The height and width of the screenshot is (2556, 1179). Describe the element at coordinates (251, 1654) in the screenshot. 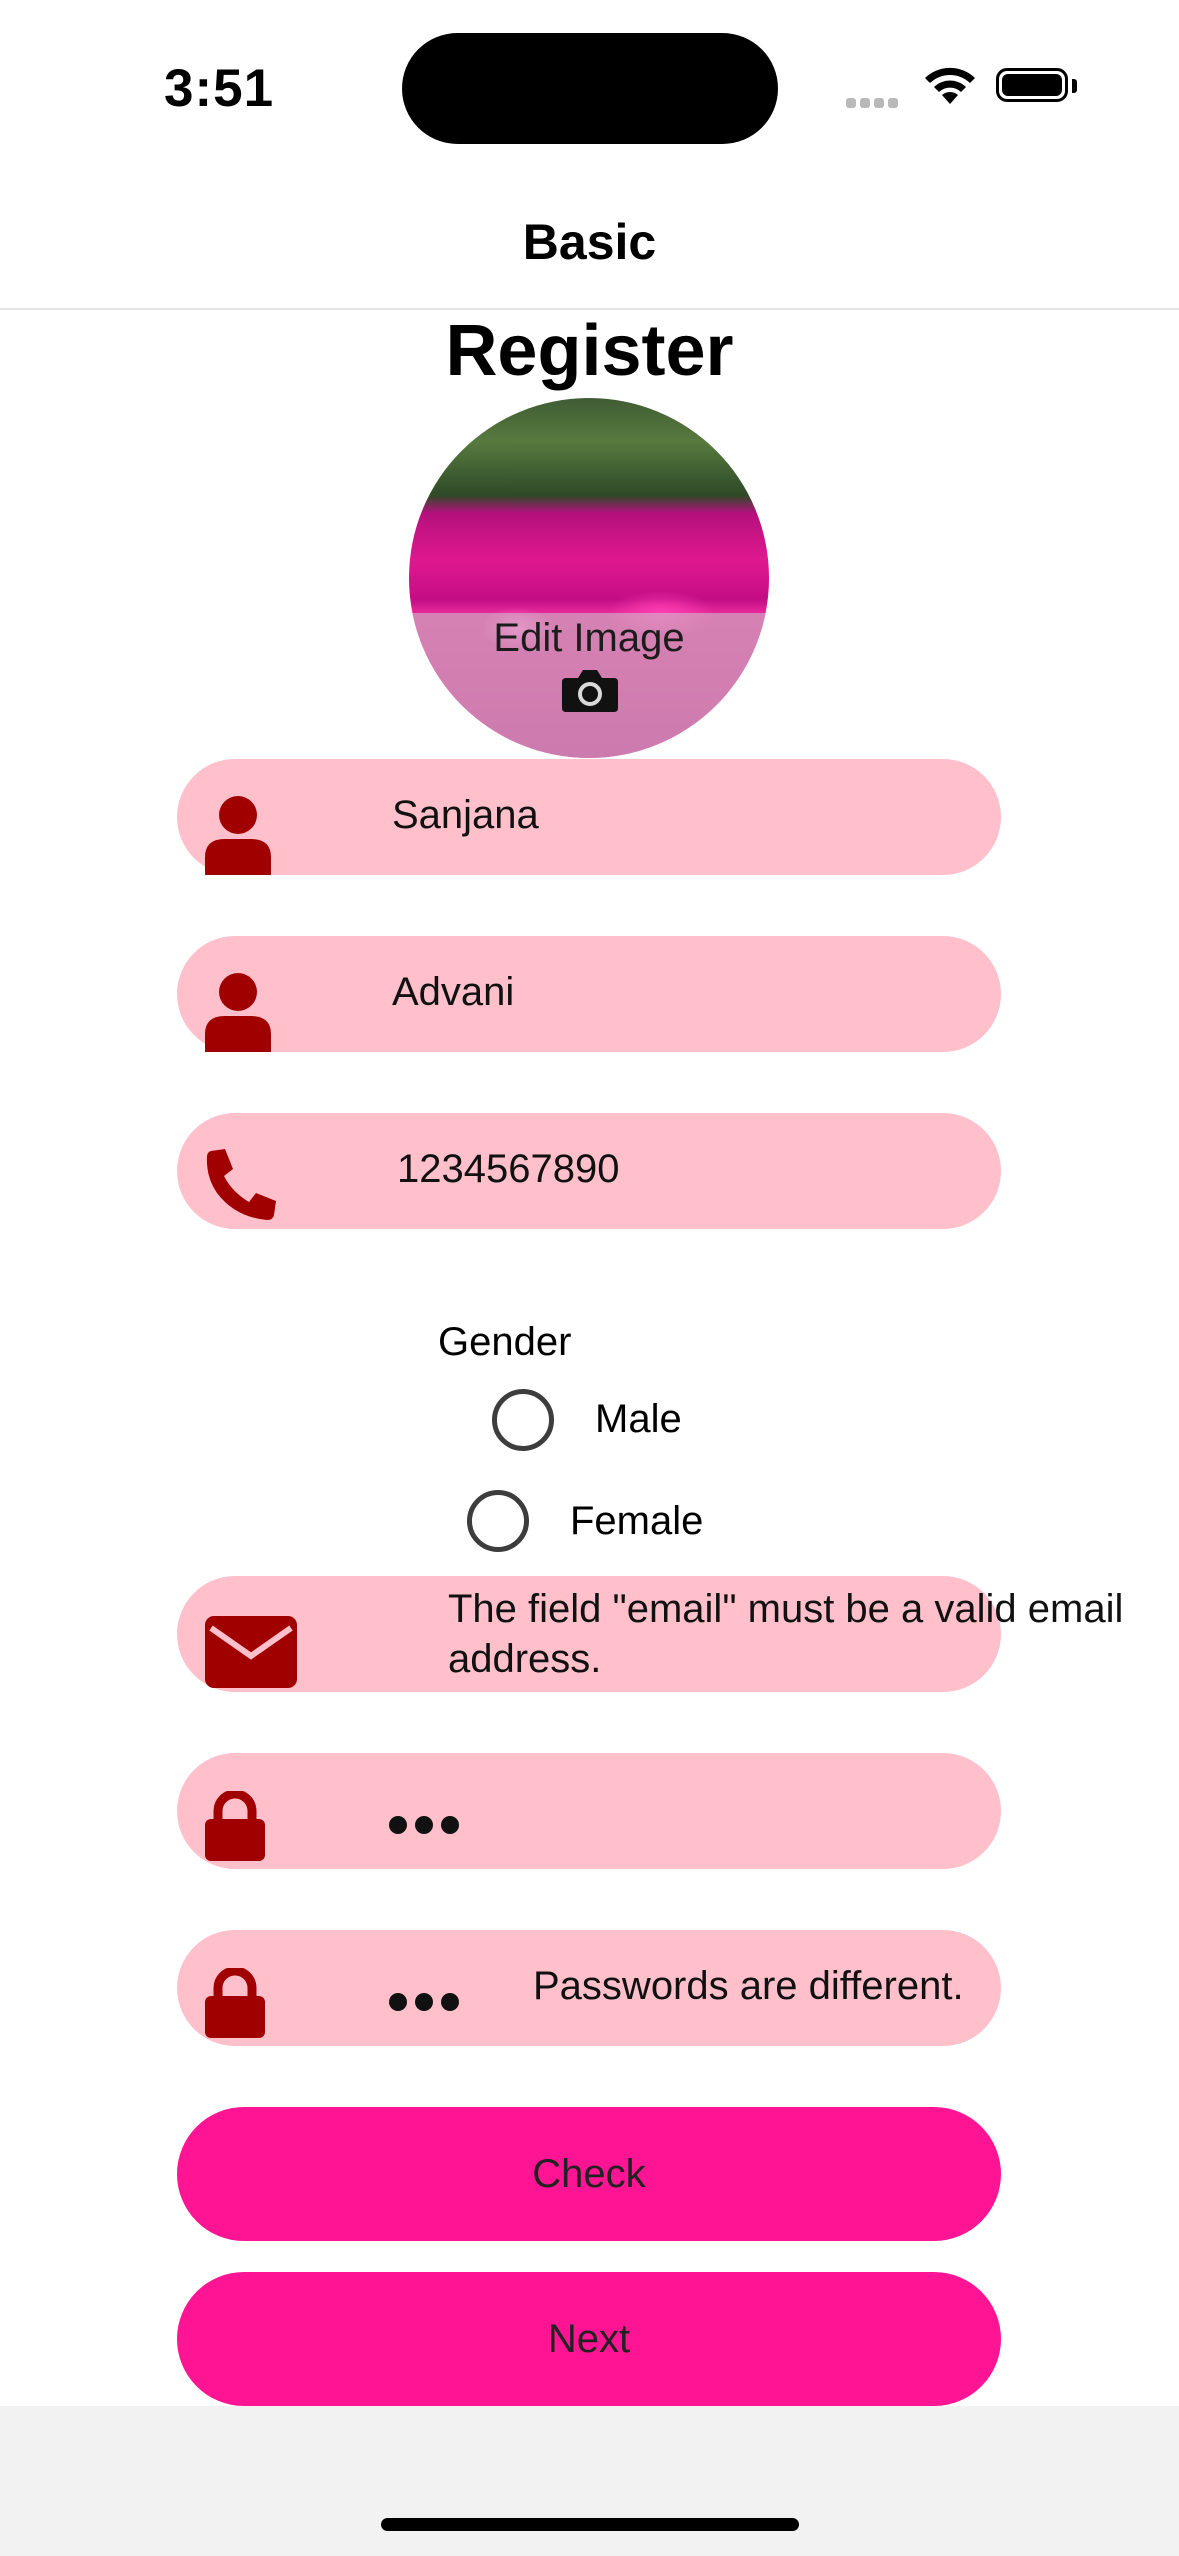

I see `envelope-icon` at that location.